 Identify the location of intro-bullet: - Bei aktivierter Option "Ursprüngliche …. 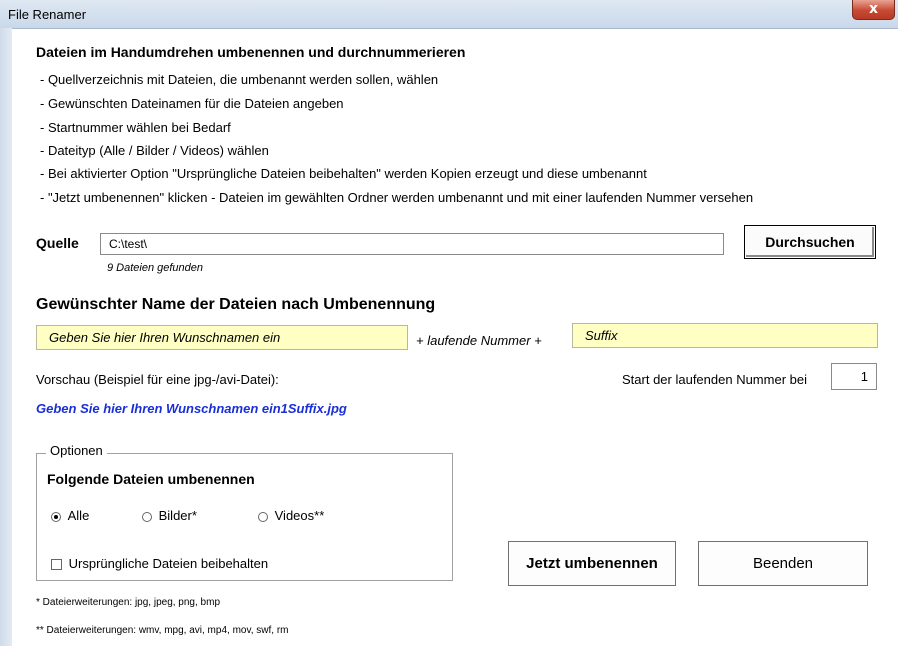
(343, 173).